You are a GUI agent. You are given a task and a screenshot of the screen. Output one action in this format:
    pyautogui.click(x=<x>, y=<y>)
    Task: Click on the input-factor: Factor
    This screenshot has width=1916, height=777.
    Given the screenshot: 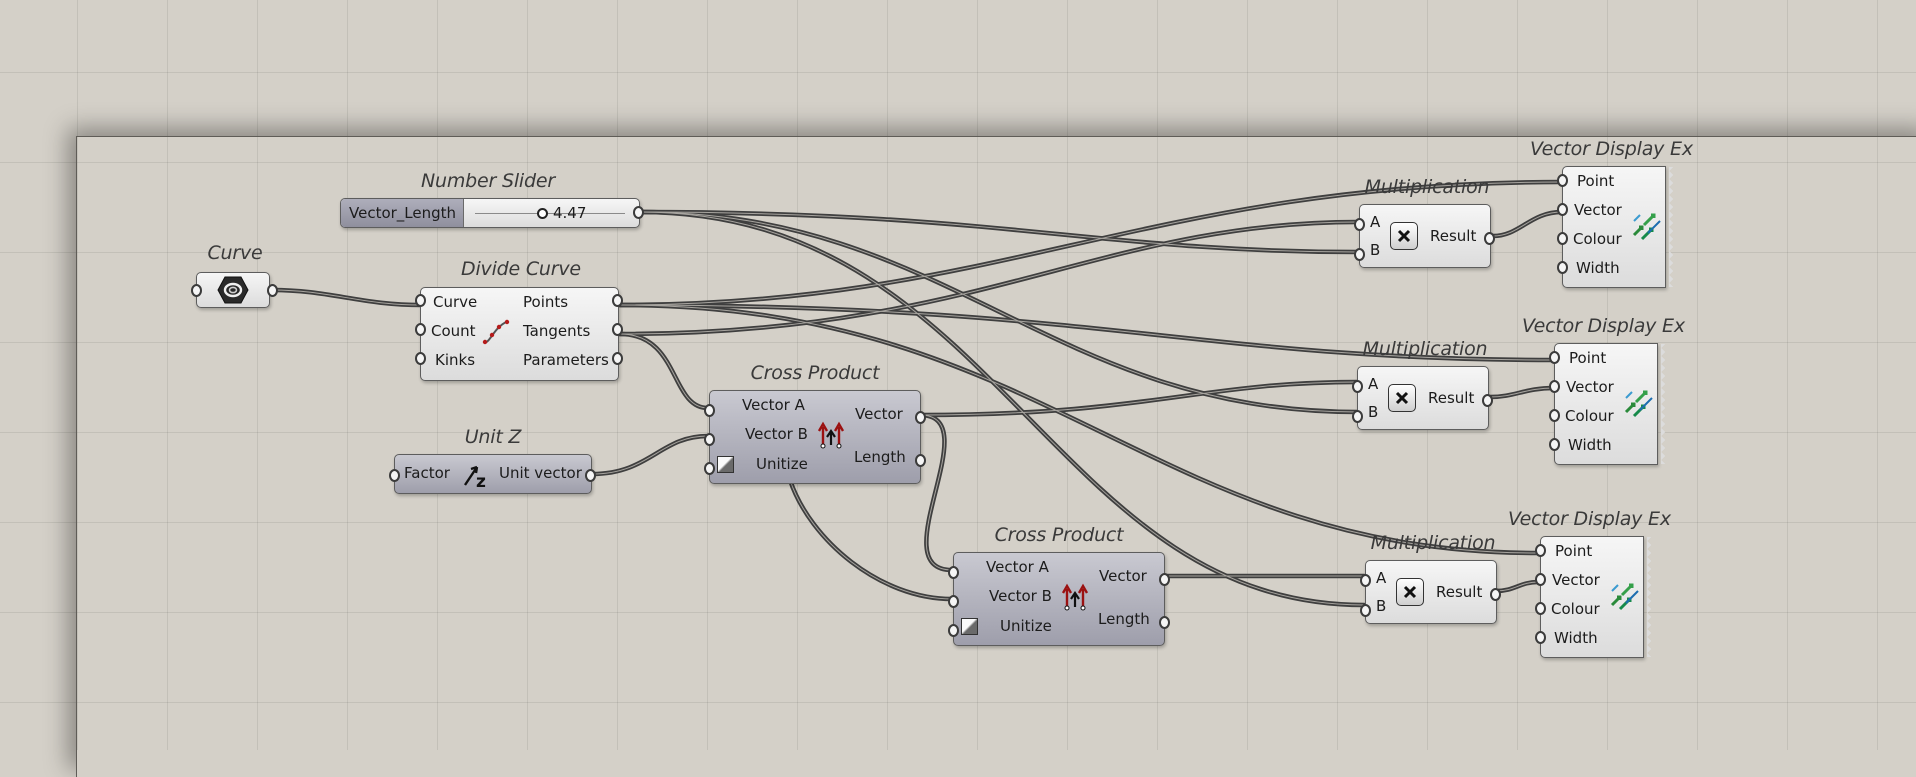 What is the action you would take?
    pyautogui.click(x=427, y=473)
    